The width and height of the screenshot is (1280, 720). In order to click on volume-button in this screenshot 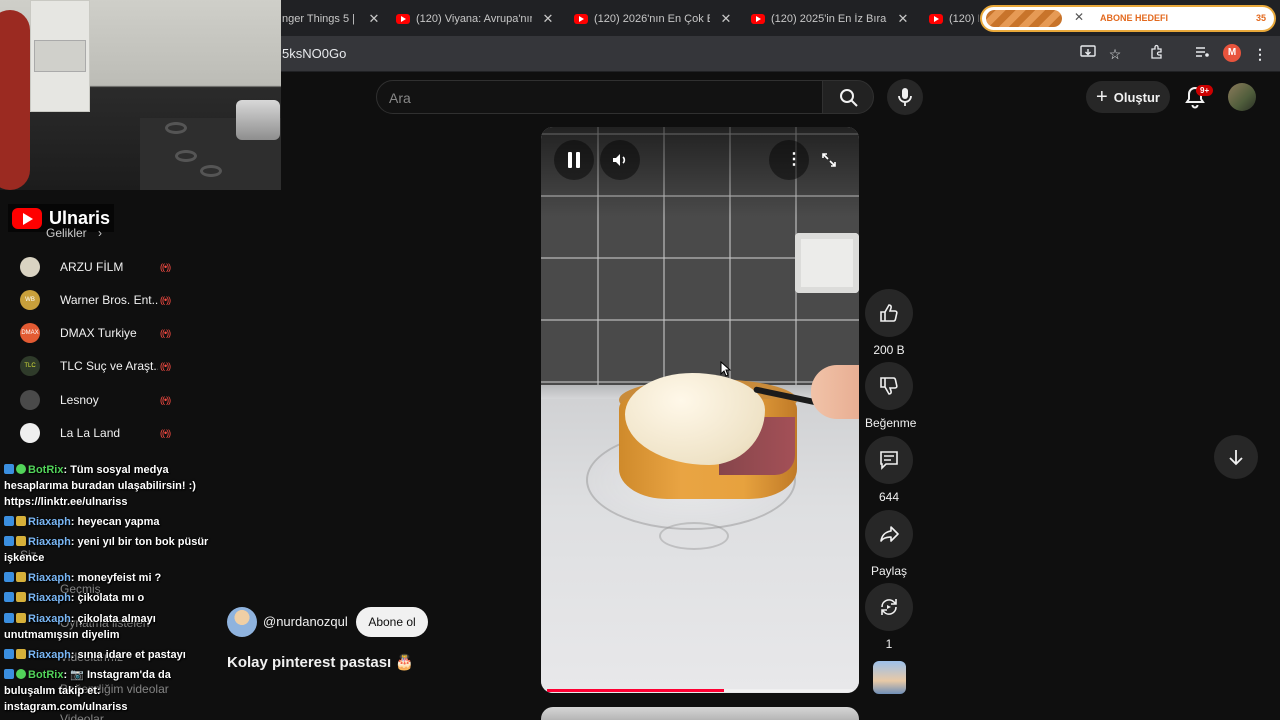, I will do `click(620, 160)`.